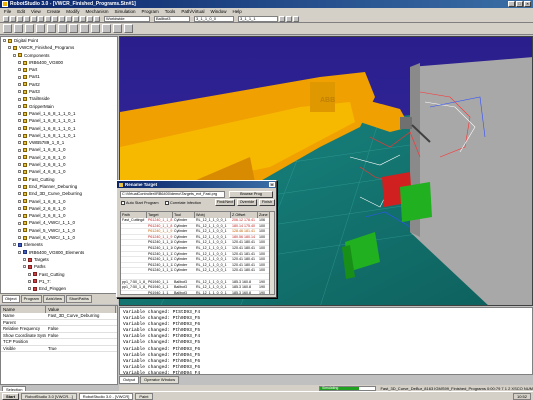 This screenshot has height=400, width=533. Describe the element at coordinates (59, 98) in the screenshot. I see `tree-node: TrailInside` at that location.